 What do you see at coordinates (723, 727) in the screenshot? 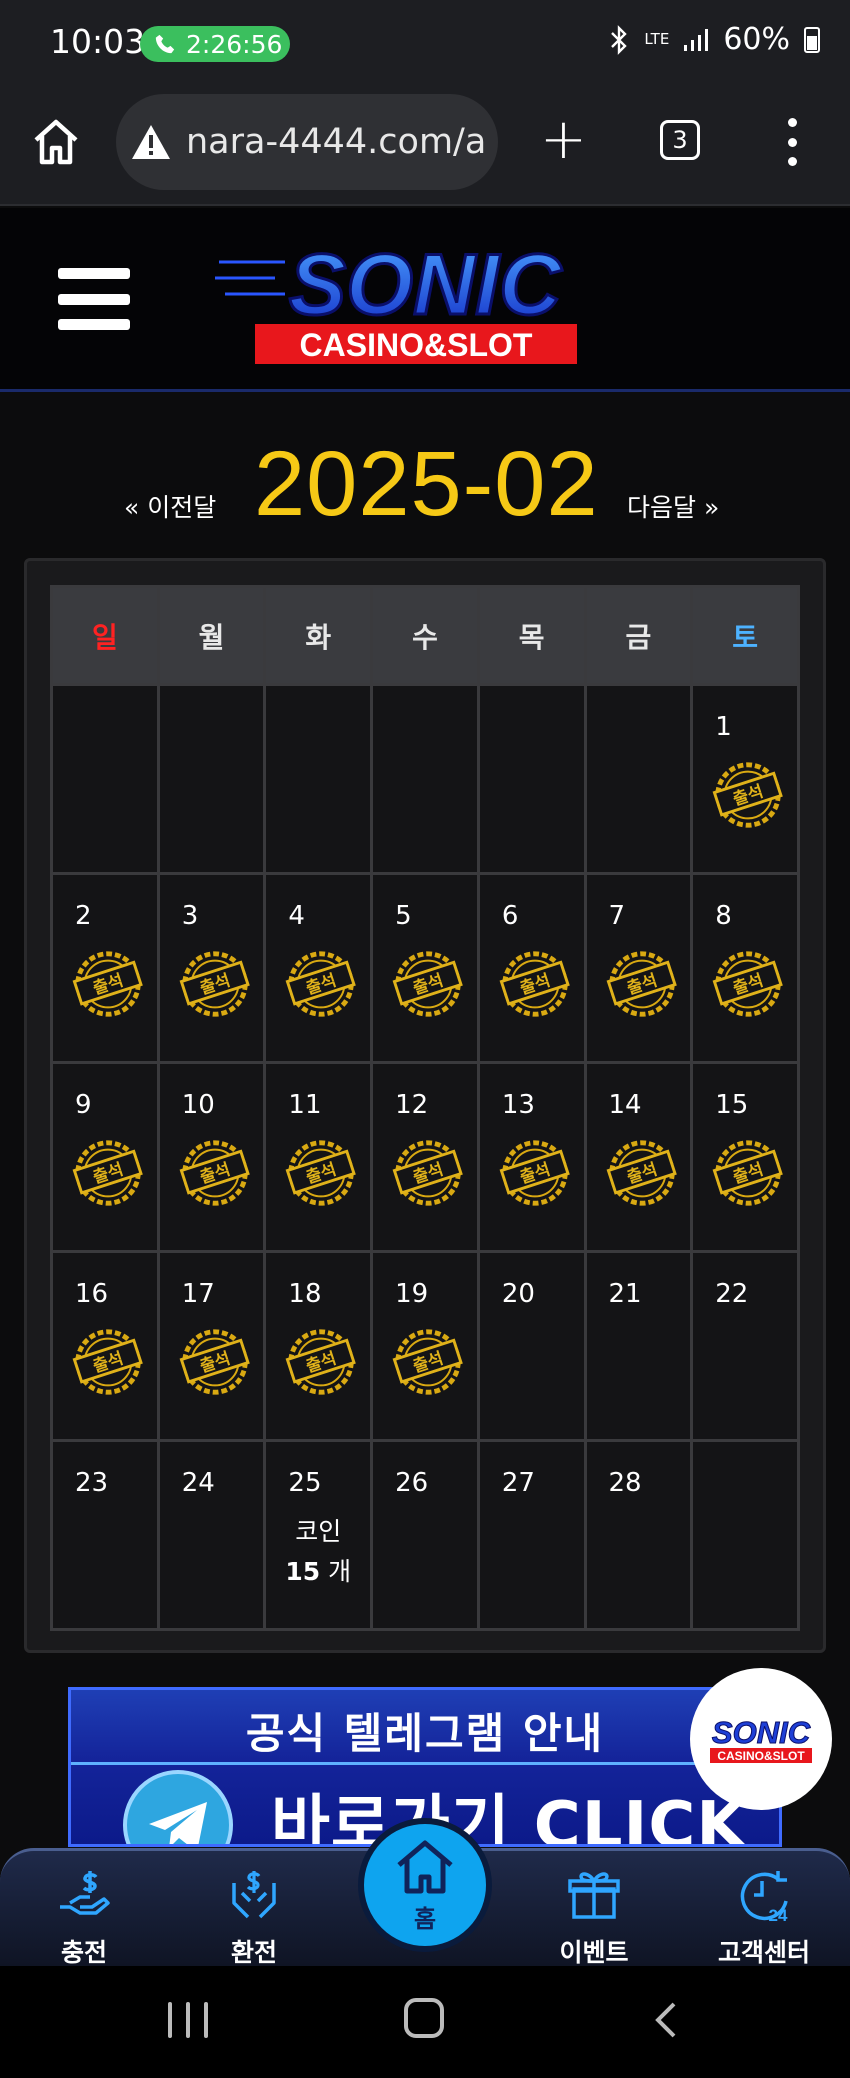
I see `day-number: 1` at bounding box center [723, 727].